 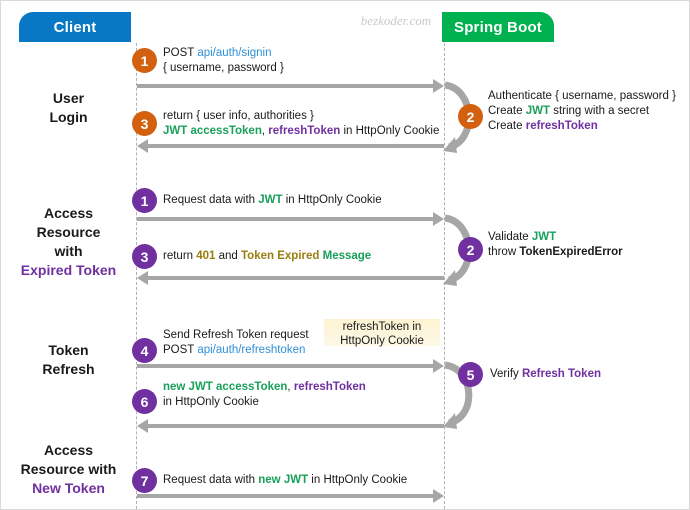 I want to click on msg-part: throw, so click(x=504, y=252).